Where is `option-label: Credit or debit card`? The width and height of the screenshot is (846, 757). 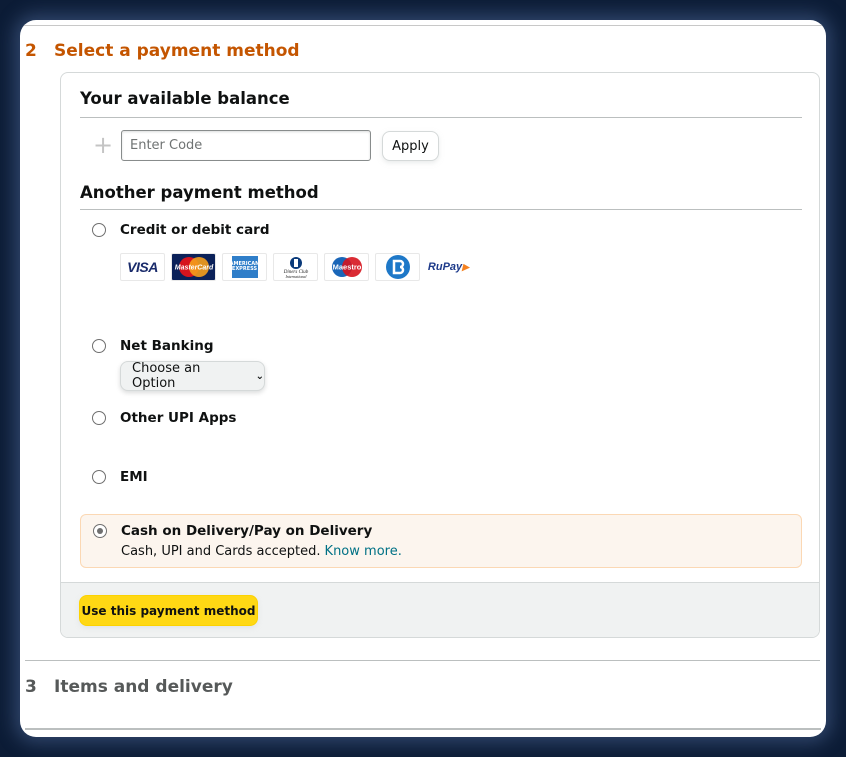
option-label: Credit or debit card is located at coordinates (195, 230).